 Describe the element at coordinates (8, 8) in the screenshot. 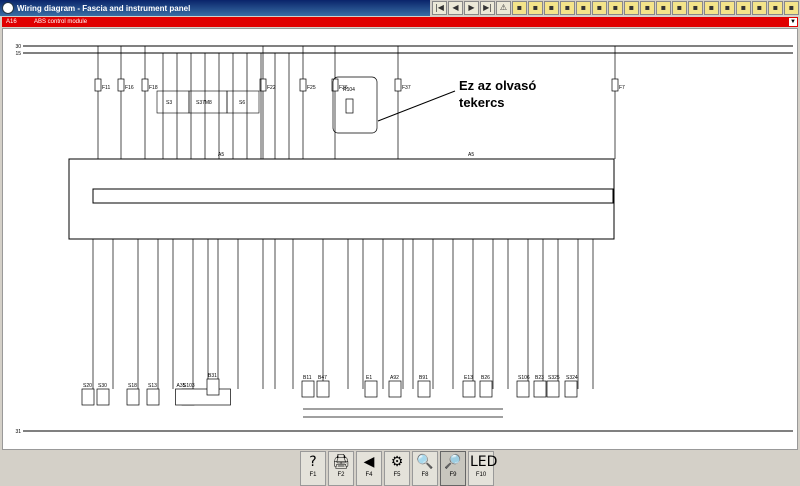

I see `app-icon` at that location.